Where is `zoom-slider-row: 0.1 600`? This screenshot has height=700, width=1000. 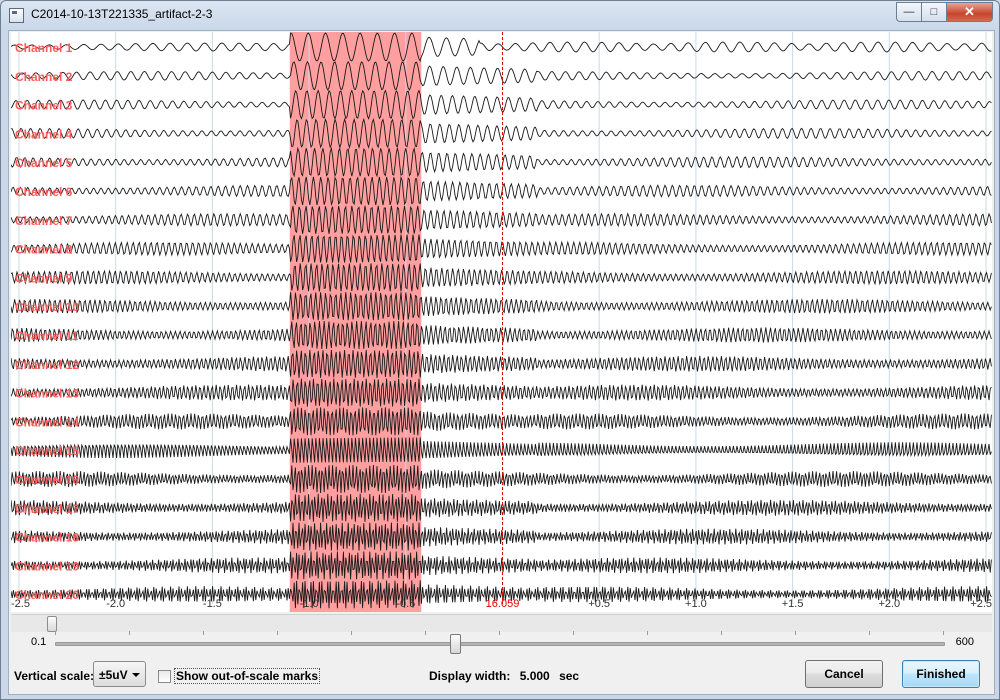 zoom-slider-row: 0.1 600 is located at coordinates (501, 643).